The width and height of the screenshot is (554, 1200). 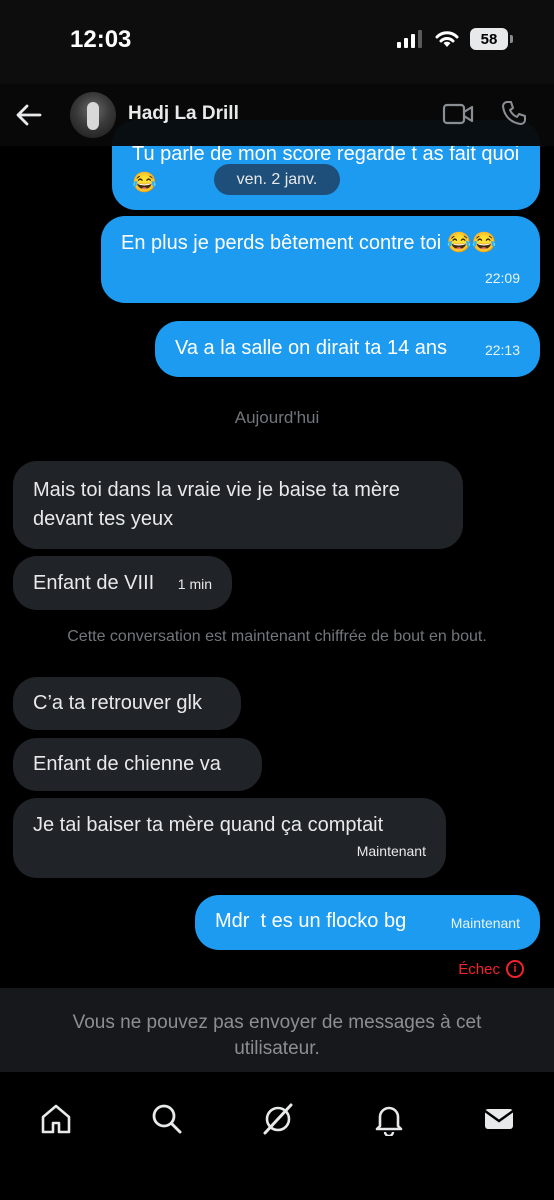 I want to click on message-text: En plus je perds bêtement contre toi 😂😂, so click(x=309, y=243).